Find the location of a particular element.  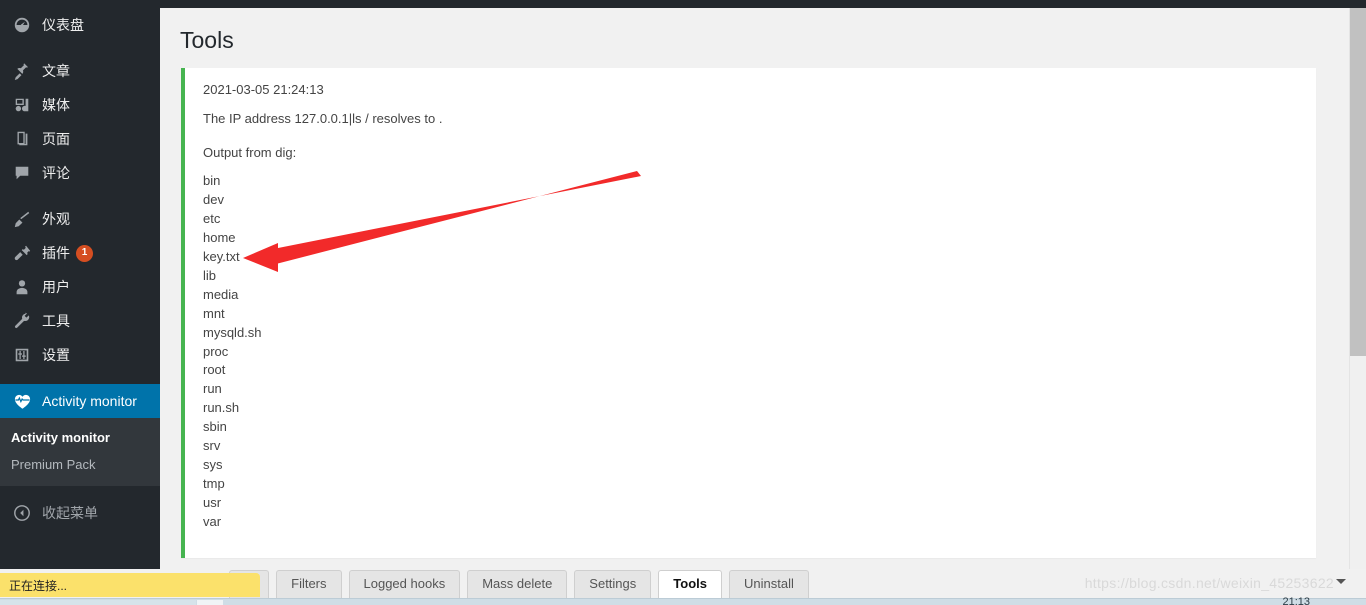

sidebar-item-plugins: 插件 1 is located at coordinates (80, 253).